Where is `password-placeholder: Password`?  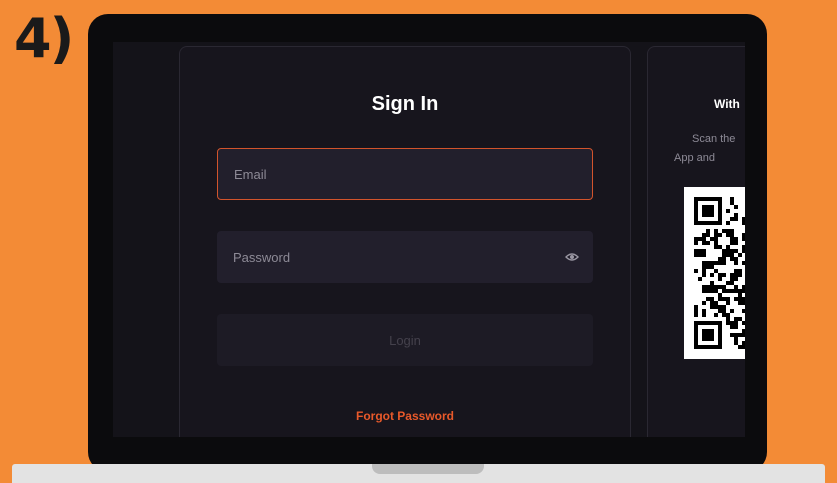
password-placeholder: Password is located at coordinates (262, 257).